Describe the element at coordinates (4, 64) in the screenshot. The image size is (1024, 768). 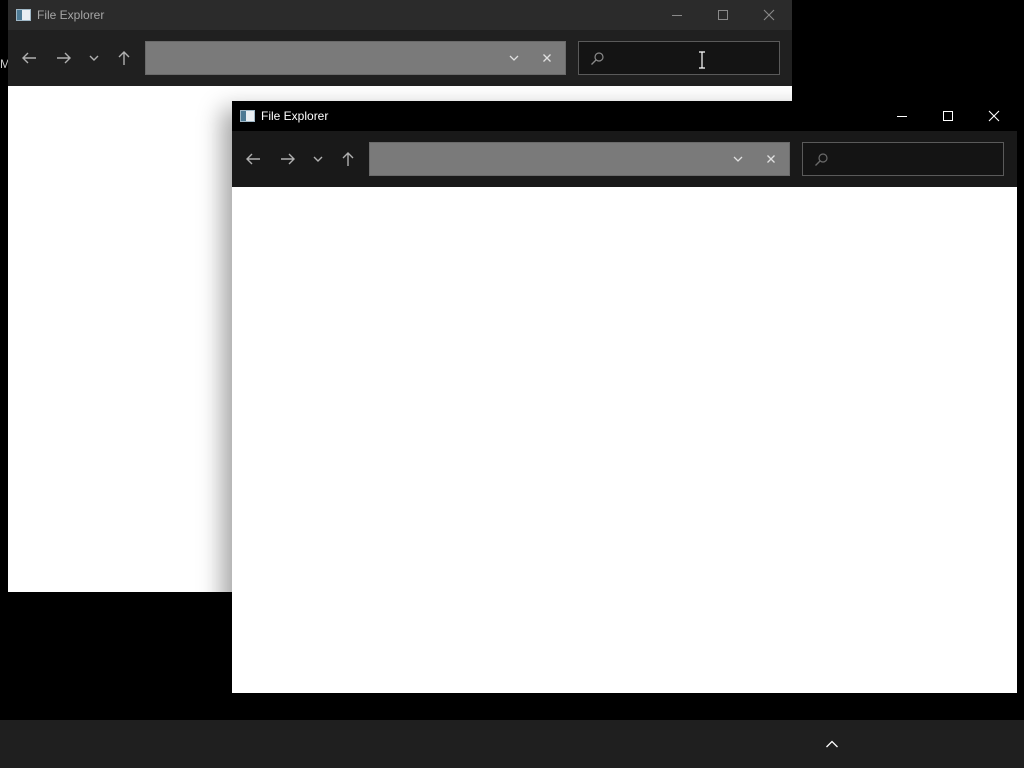
I see `desktop-partial-label: M` at that location.